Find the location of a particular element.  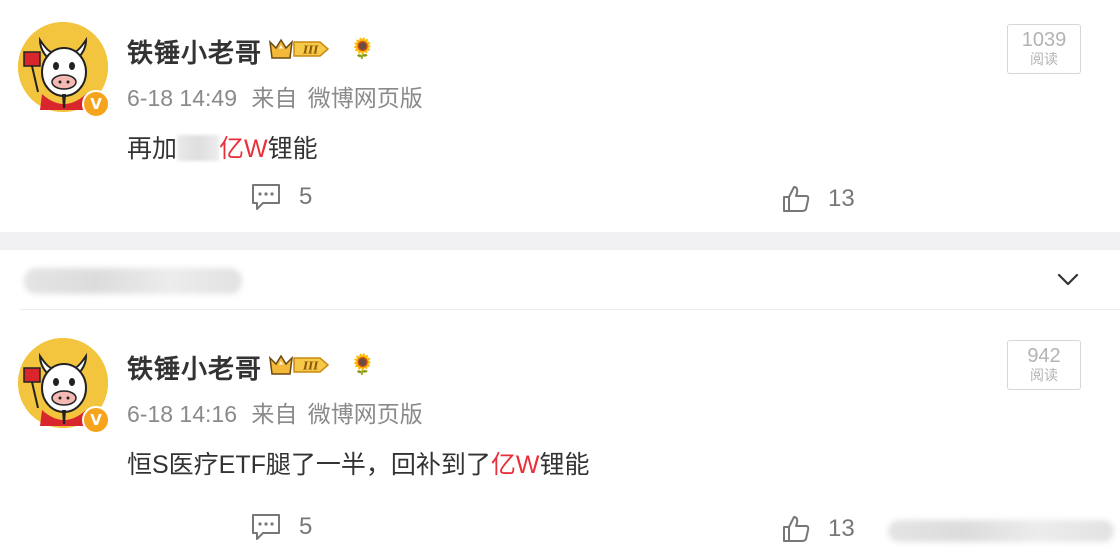

redacted-header is located at coordinates (133, 281).